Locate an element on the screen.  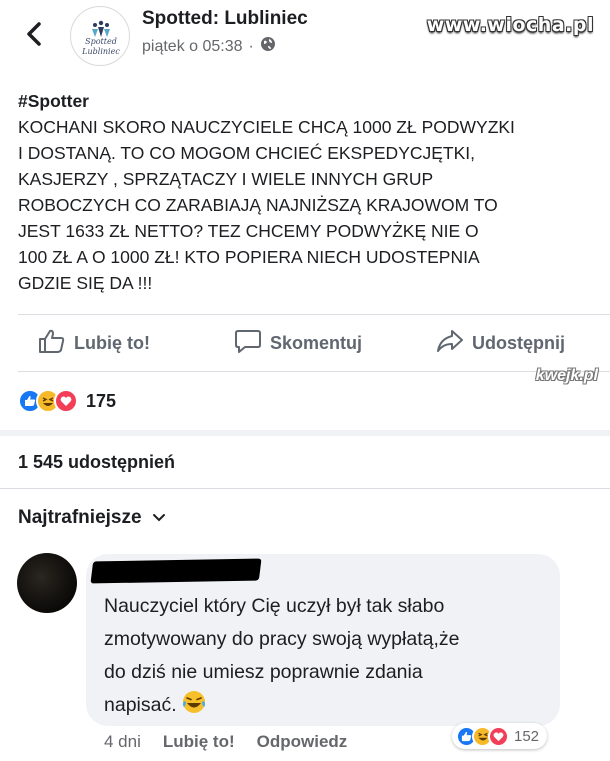
logo-text-line1: Spotted is located at coordinates (101, 41).